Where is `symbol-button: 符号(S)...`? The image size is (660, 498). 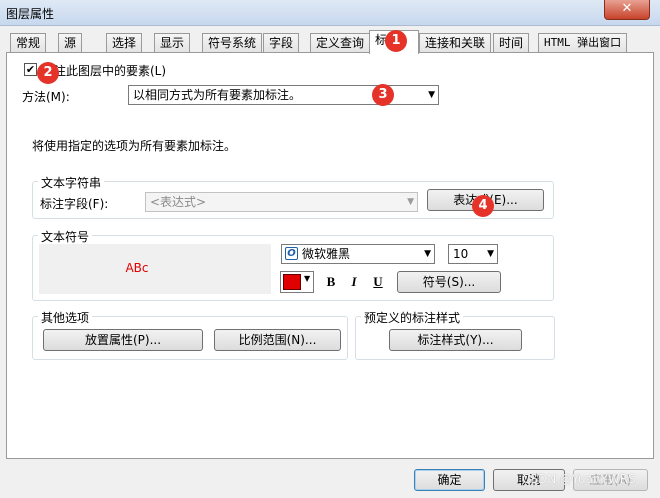 symbol-button: 符号(S)... is located at coordinates (449, 282).